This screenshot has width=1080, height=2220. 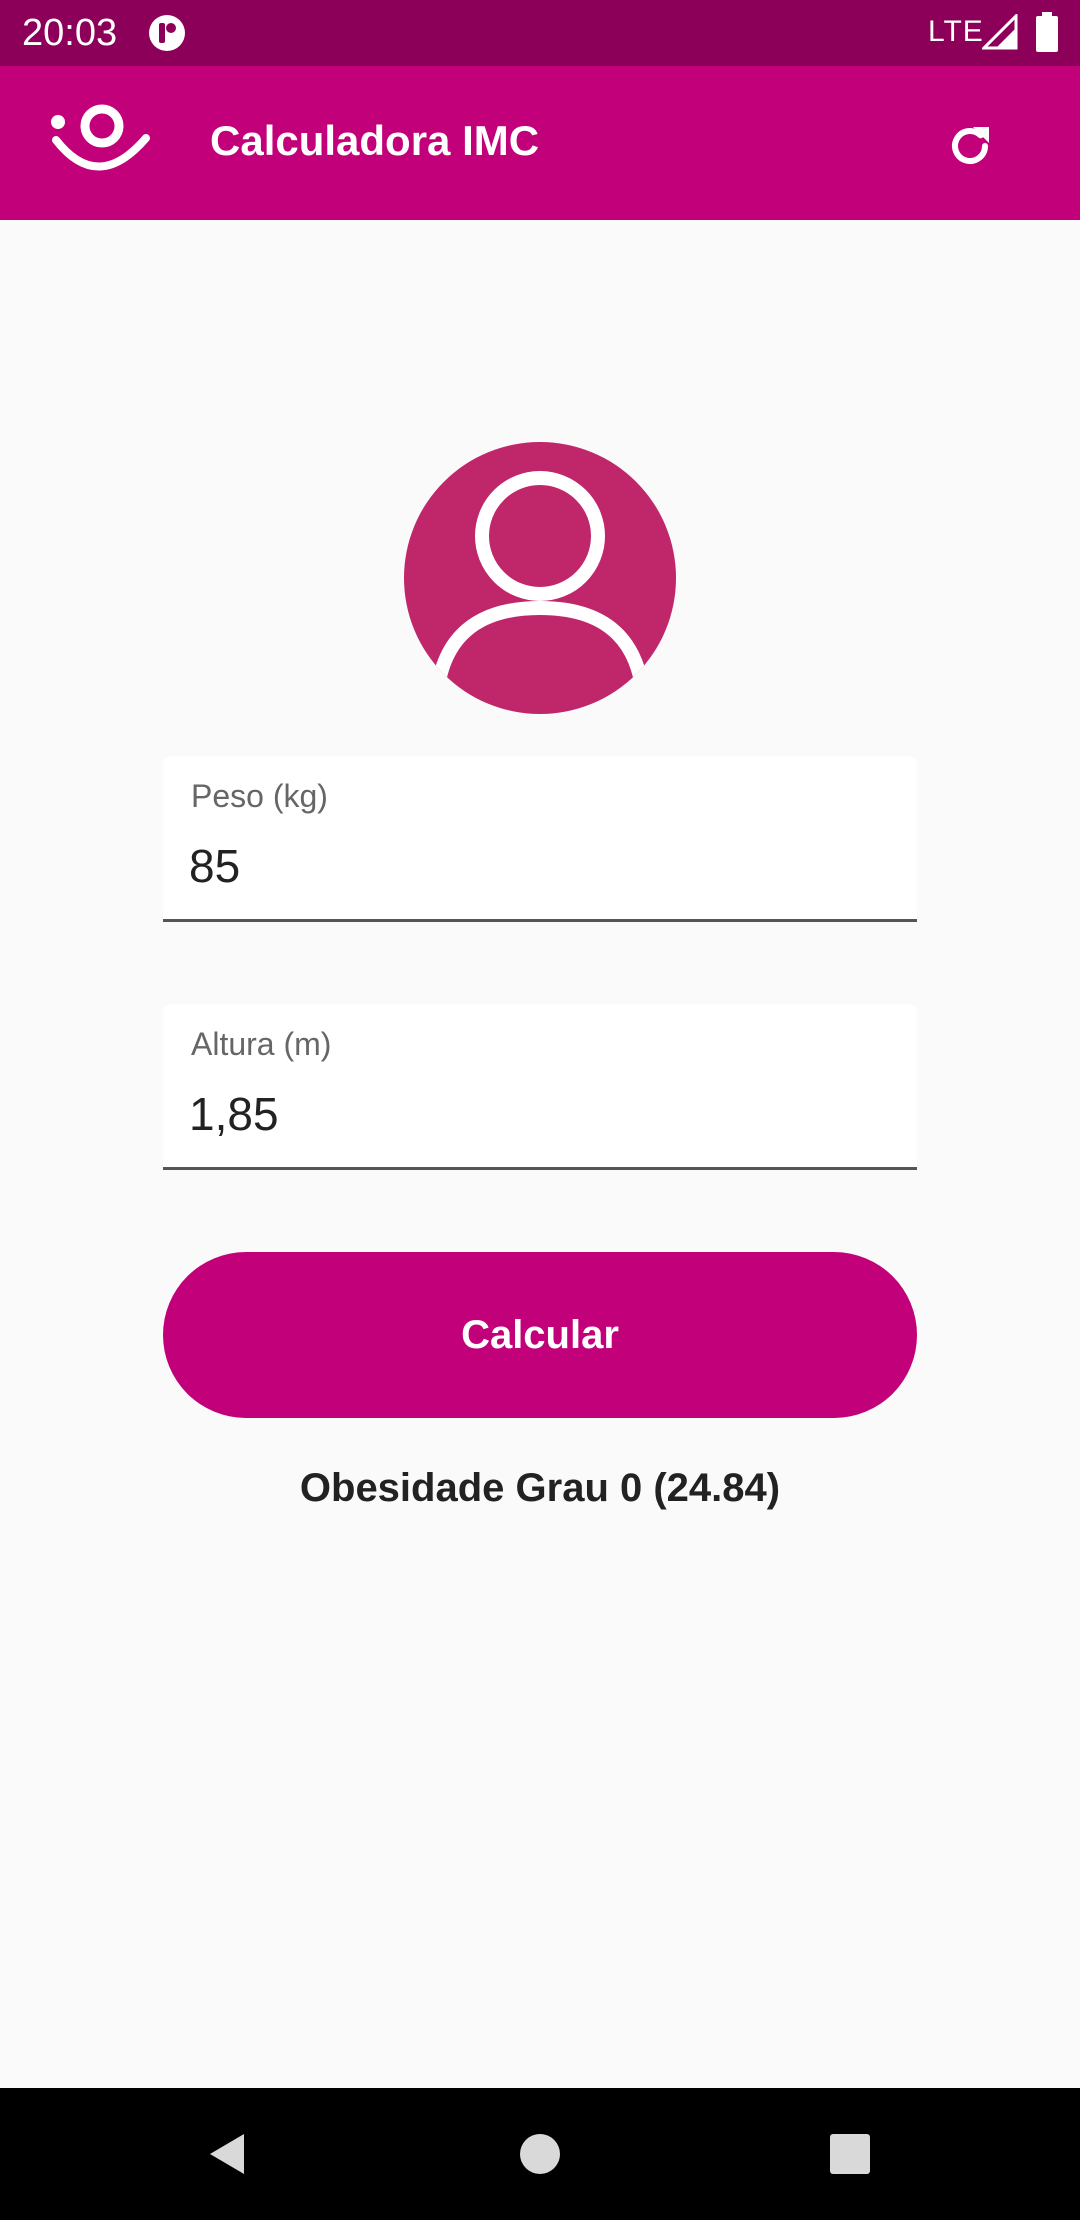 I want to click on status-time: 20:03, so click(x=70, y=33).